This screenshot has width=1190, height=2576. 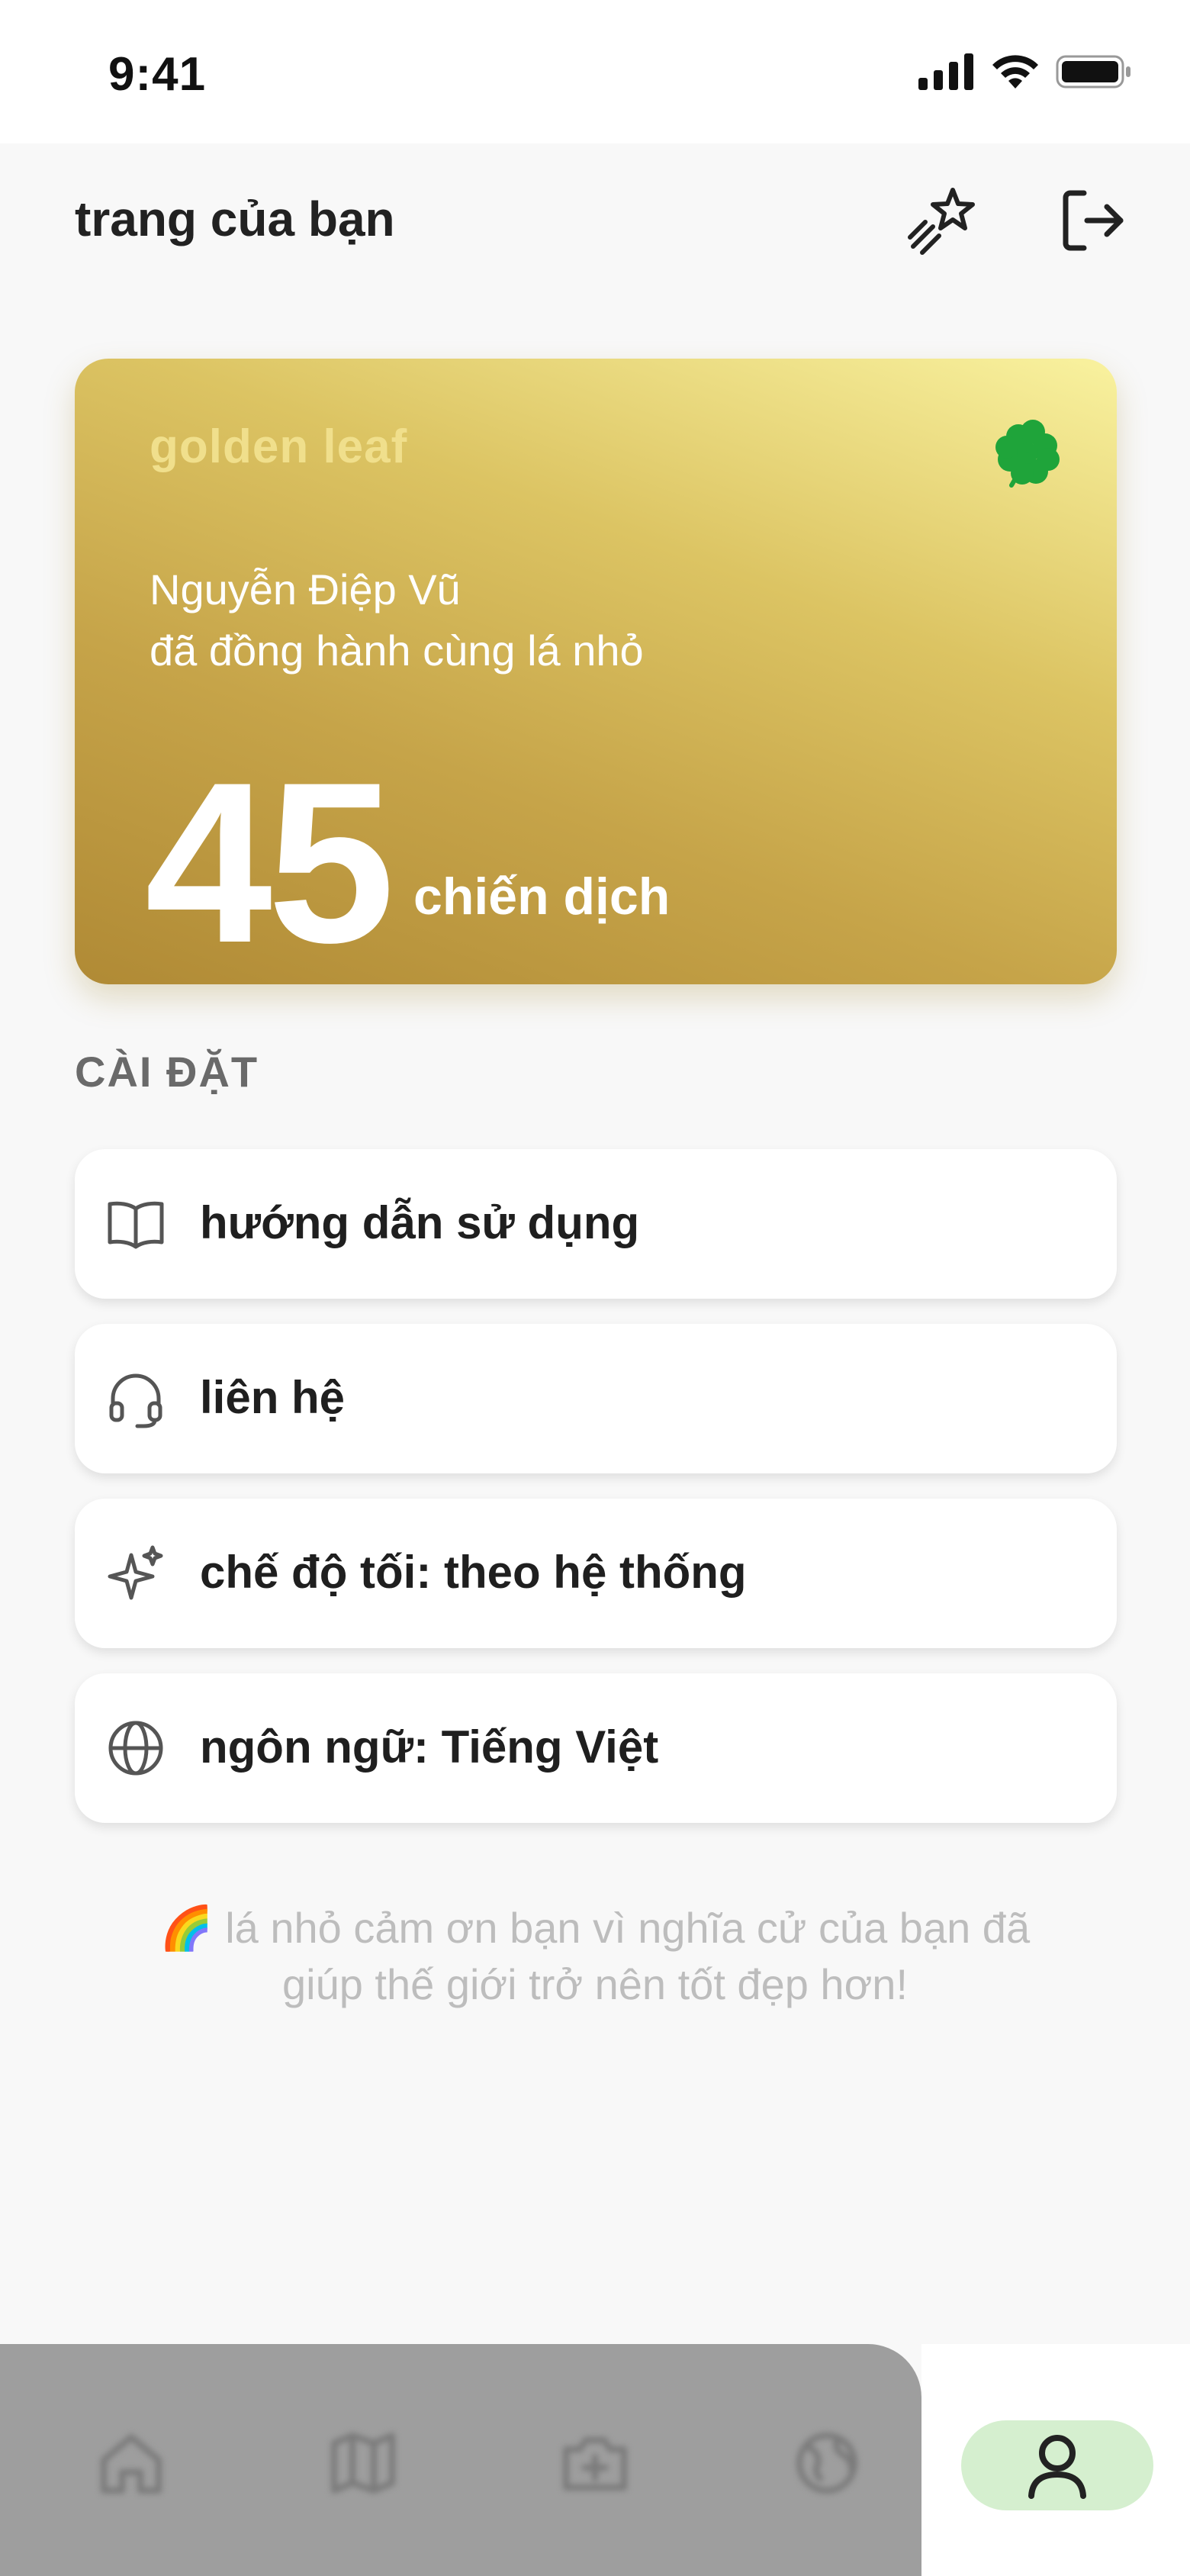 What do you see at coordinates (235, 219) in the screenshot?
I see `page-title: trang của bạn` at bounding box center [235, 219].